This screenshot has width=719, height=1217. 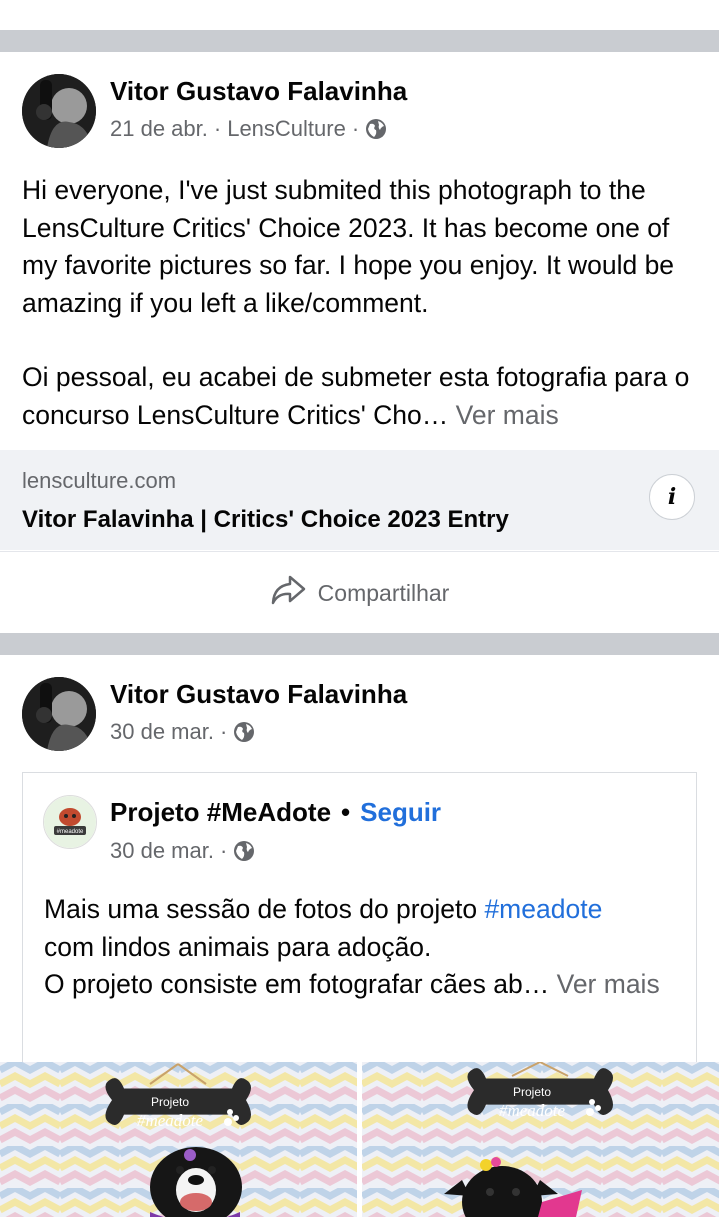 What do you see at coordinates (288, 593) in the screenshot?
I see `share-arrow-icon` at bounding box center [288, 593].